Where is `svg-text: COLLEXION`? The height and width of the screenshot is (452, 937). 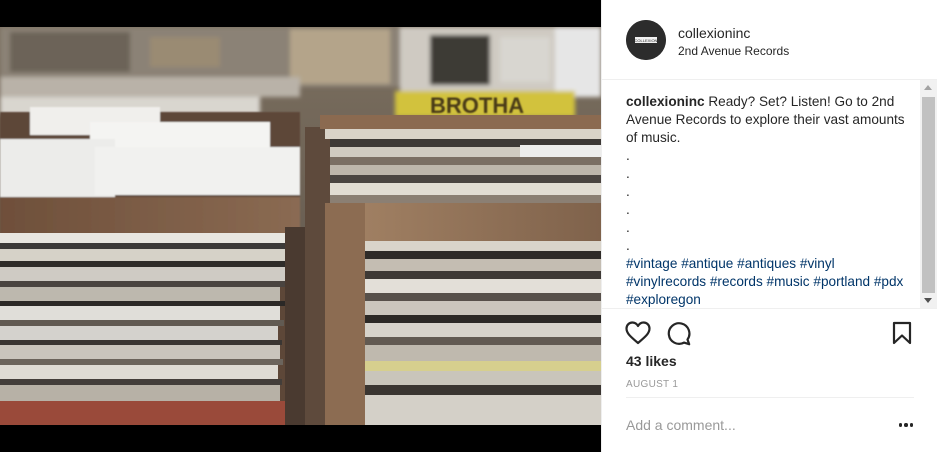 svg-text: COLLEXION is located at coordinates (646, 40).